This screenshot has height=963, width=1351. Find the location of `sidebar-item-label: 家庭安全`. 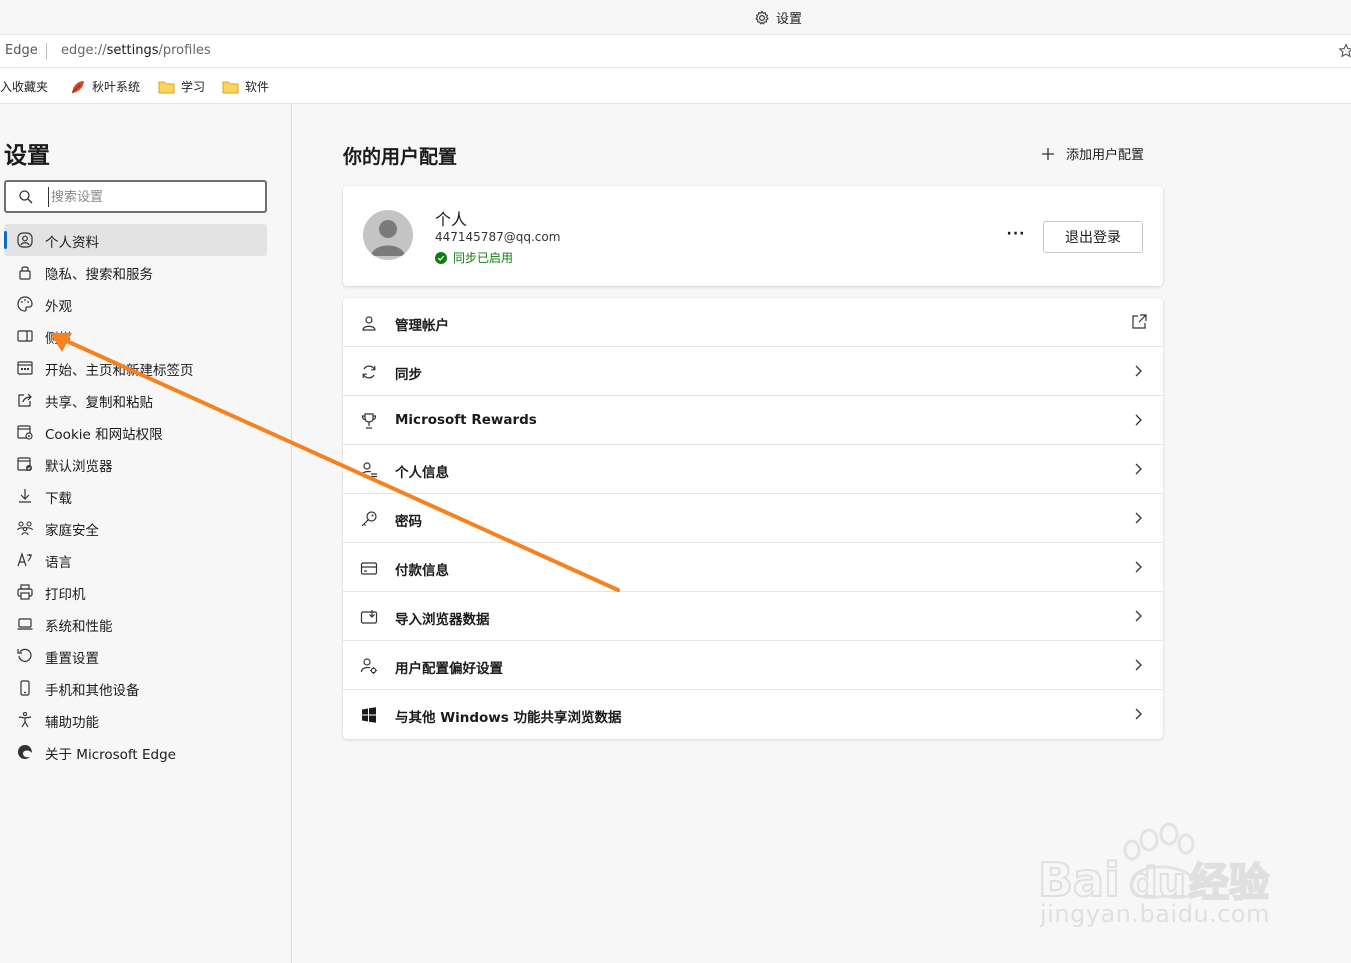

sidebar-item-label: 家庭安全 is located at coordinates (72, 531).